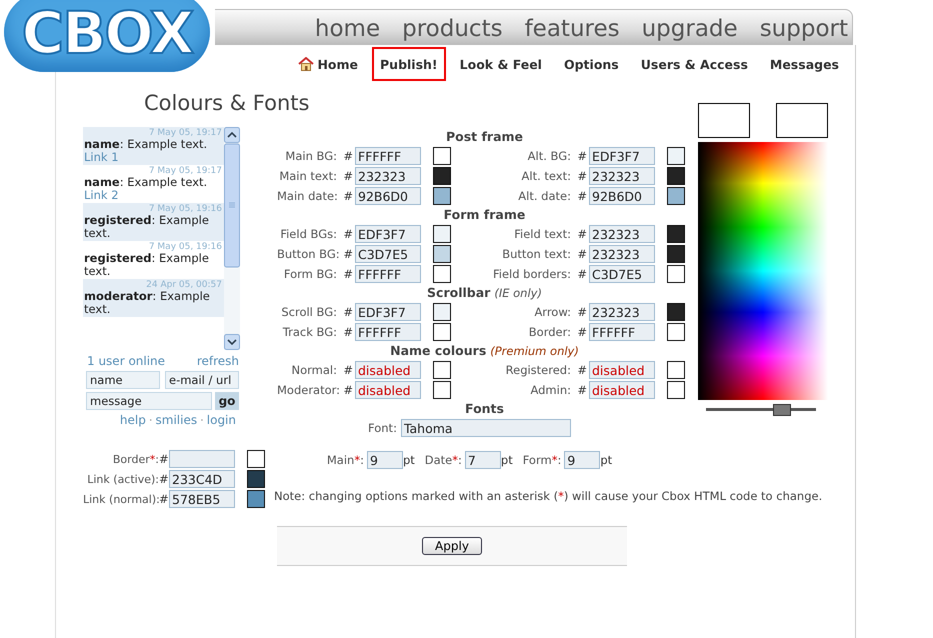 This screenshot has width=933, height=638. I want to click on font-field: Tahoma, so click(485, 428).